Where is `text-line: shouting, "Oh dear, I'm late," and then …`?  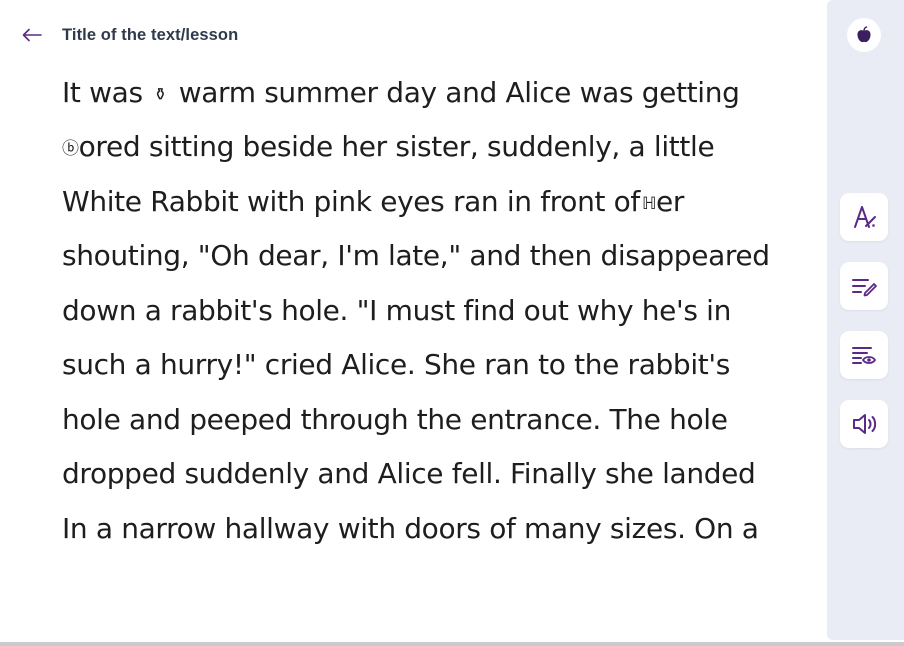
text-line: shouting, "Oh dear, I'm late," and then … is located at coordinates (416, 255).